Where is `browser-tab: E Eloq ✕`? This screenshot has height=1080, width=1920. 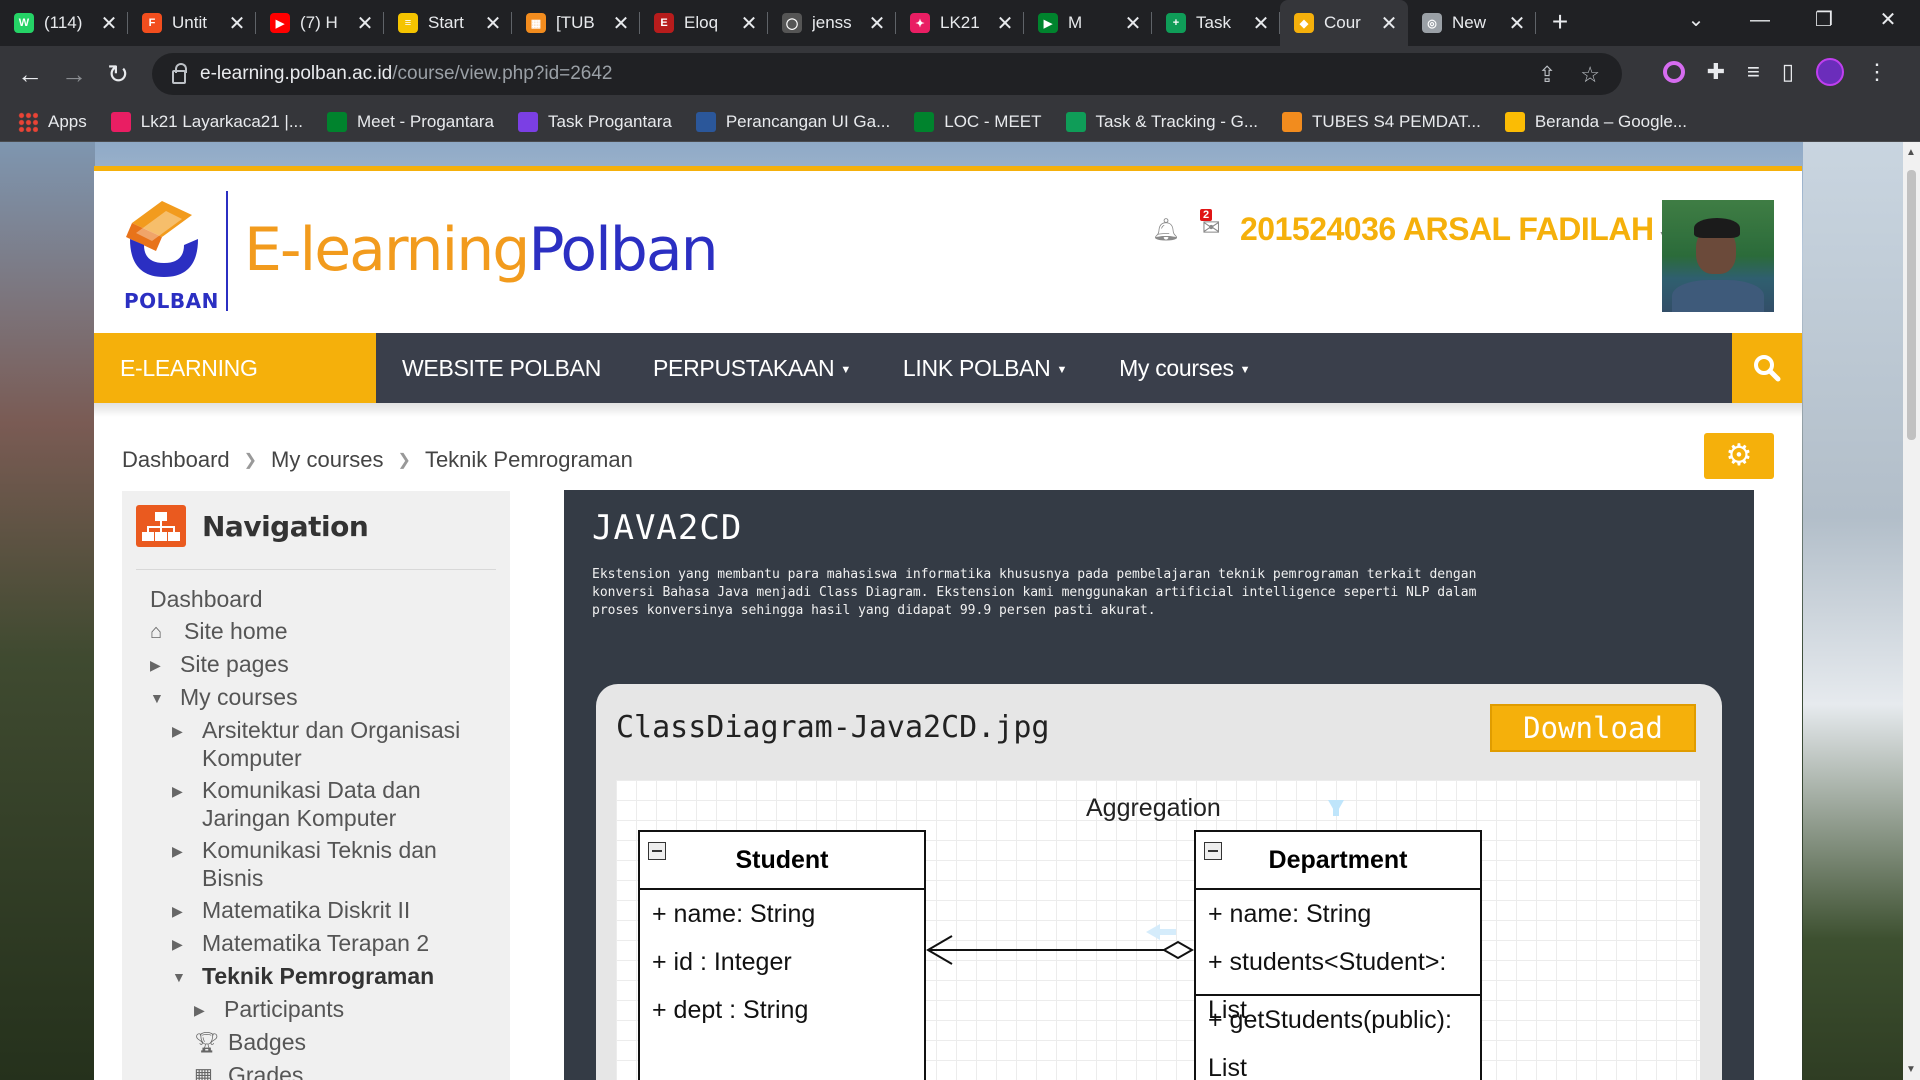 browser-tab: E Eloq ✕ is located at coordinates (704, 23).